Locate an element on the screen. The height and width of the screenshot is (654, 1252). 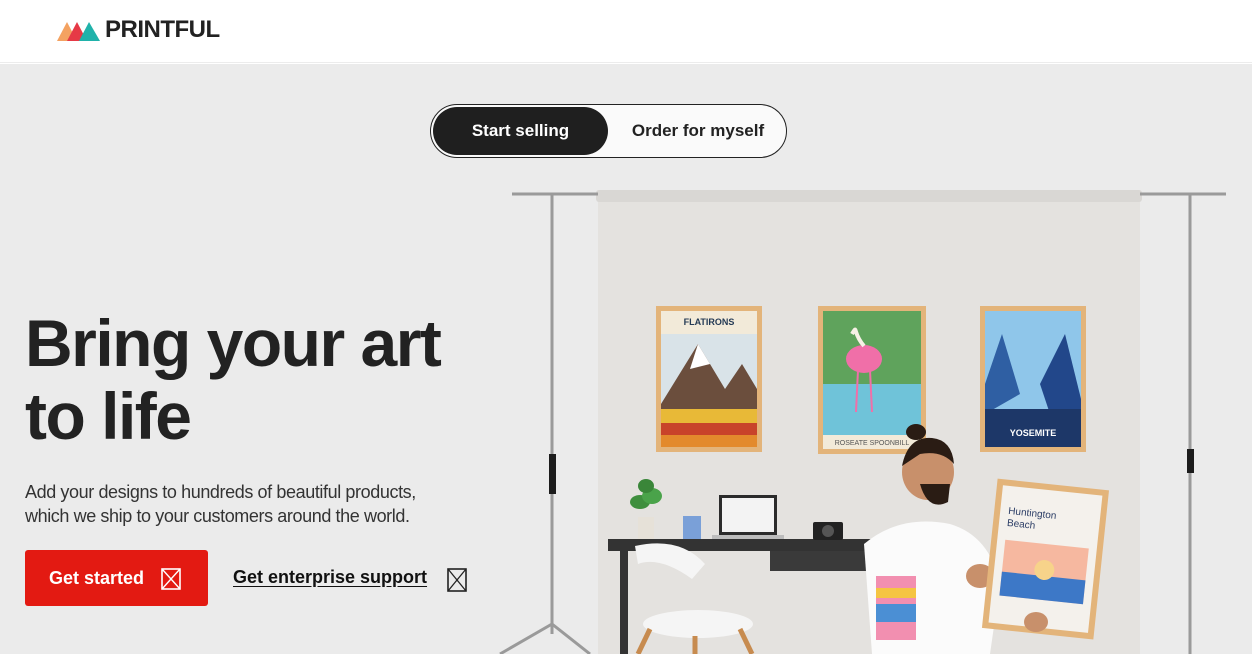
pen-cup is located at coordinates (692, 527).